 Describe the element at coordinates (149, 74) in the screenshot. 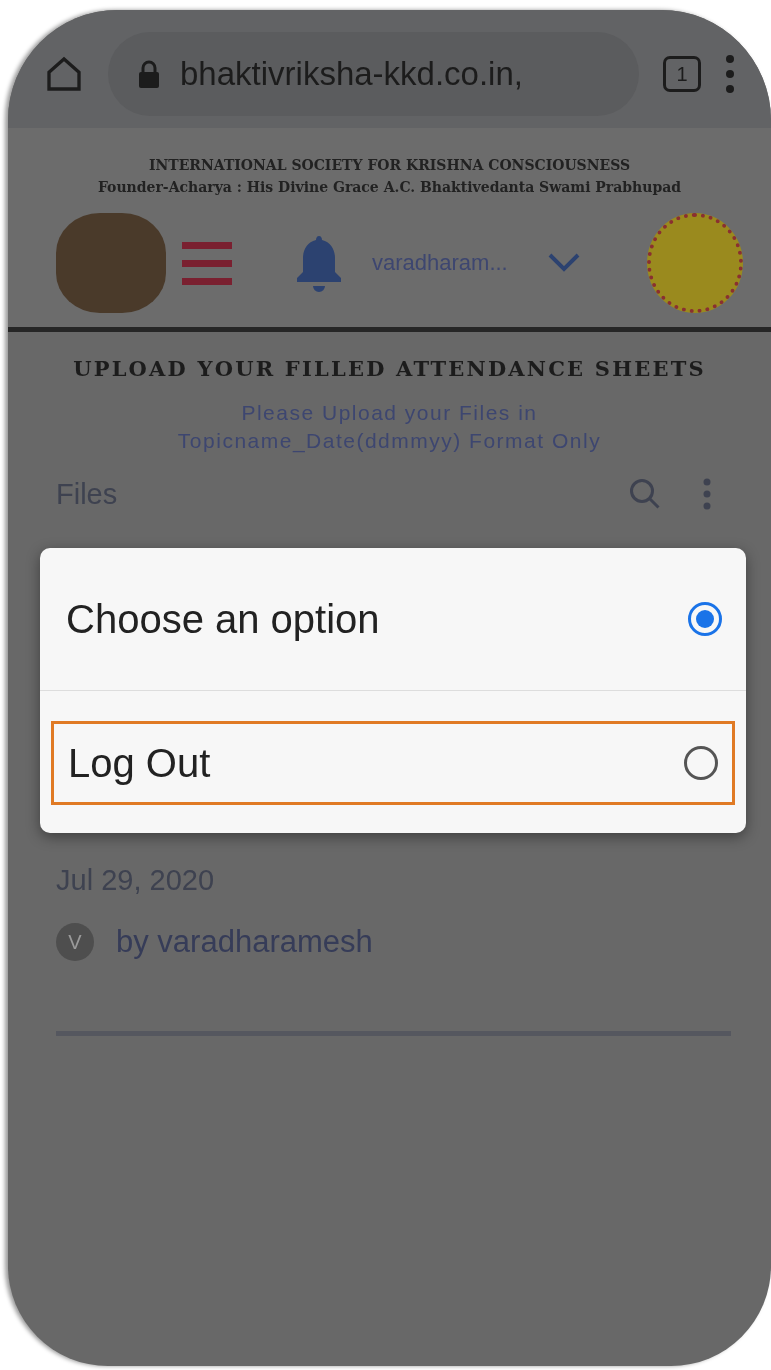

I see `lock-icon` at that location.